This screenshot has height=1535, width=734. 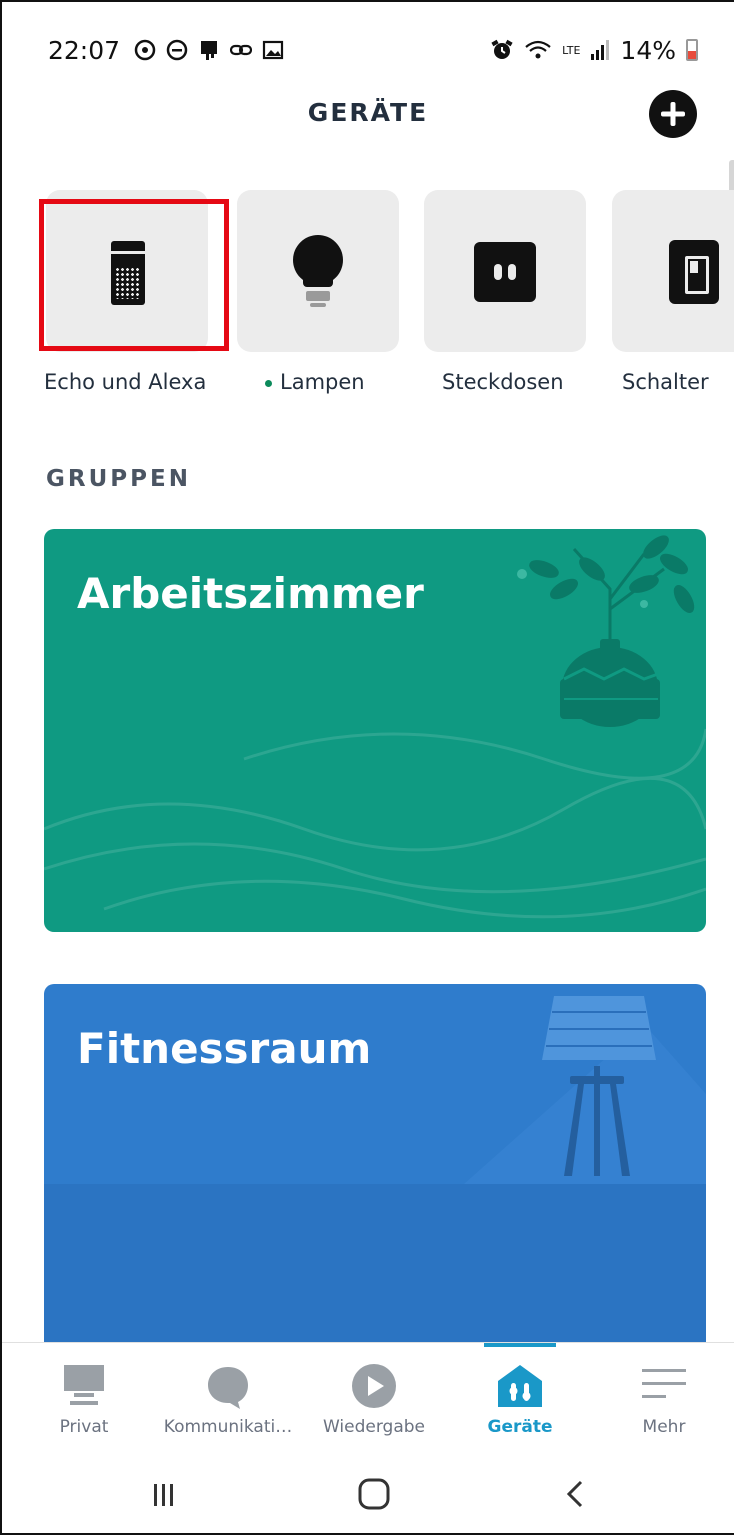 I want to click on recent-apps-icon, so click(x=164, y=1494).